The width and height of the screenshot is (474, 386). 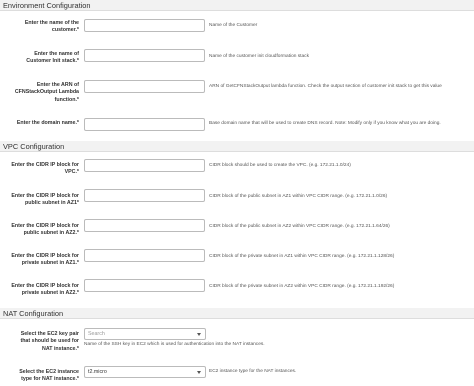 What do you see at coordinates (237, 5) in the screenshot?
I see `section-environment-configuration: Environment Configuration` at bounding box center [237, 5].